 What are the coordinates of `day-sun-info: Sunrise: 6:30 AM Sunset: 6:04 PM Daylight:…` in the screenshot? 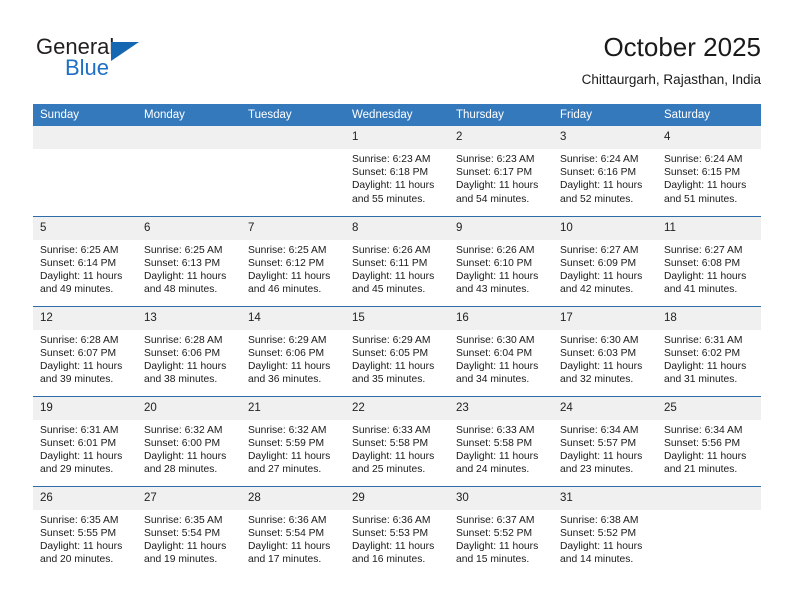 It's located at (501, 358).